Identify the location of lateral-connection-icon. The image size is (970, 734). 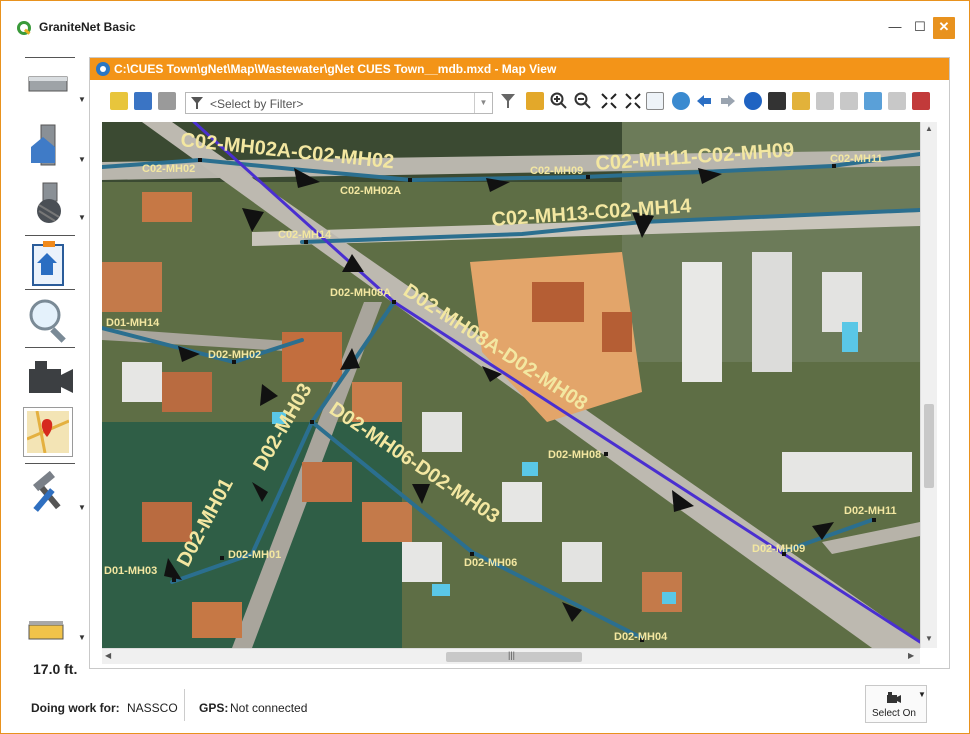
(49, 202).